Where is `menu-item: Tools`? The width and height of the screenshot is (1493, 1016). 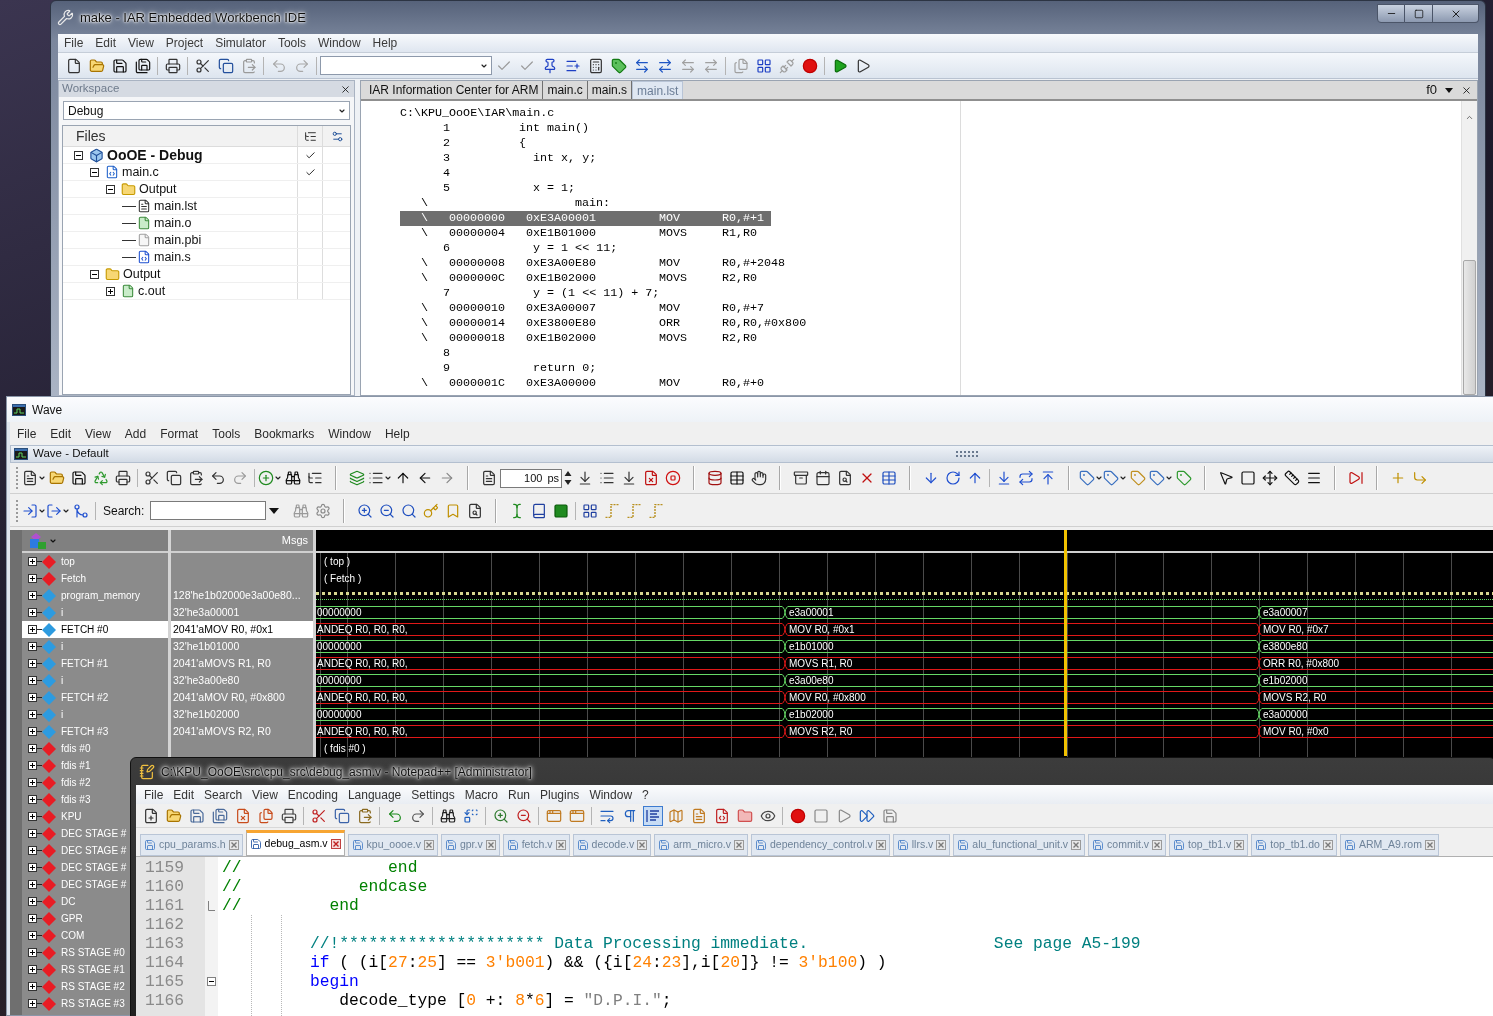
menu-item: Tools is located at coordinates (291, 43).